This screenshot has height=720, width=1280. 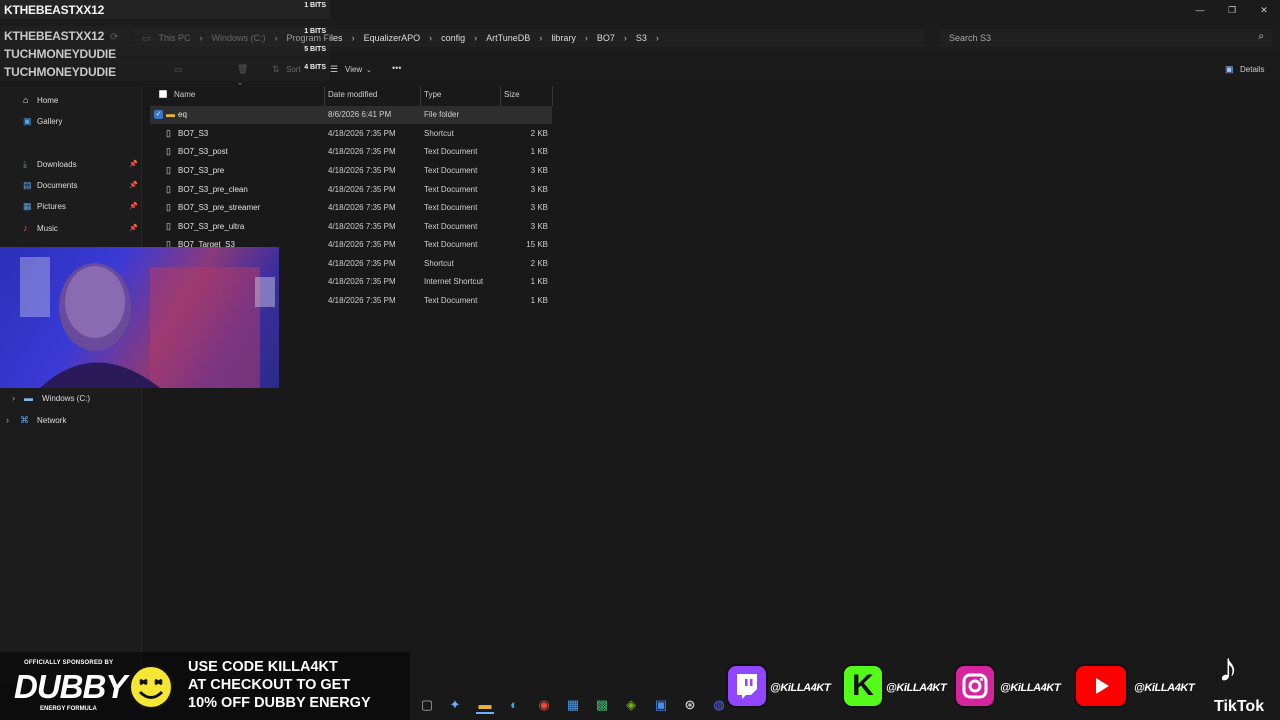 I want to click on instagram-glyph-icon, so click(x=975, y=686).